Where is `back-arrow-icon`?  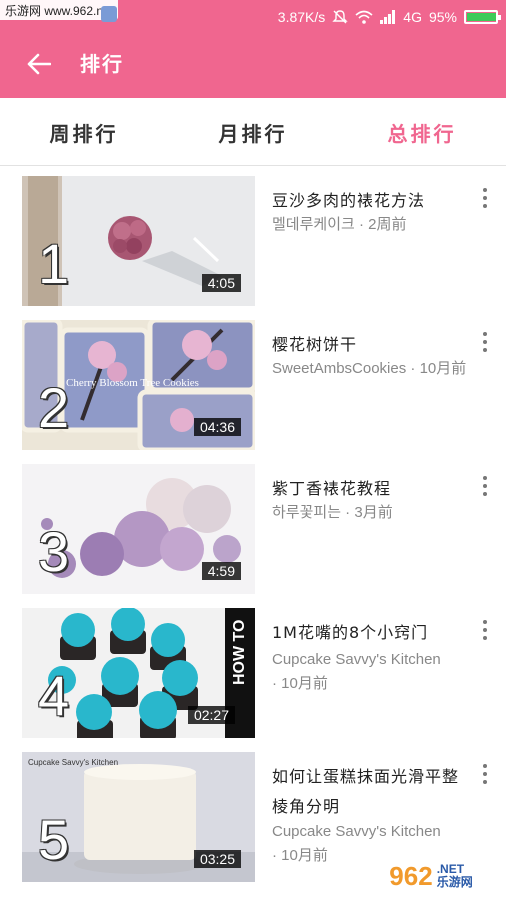 back-arrow-icon is located at coordinates (39, 64).